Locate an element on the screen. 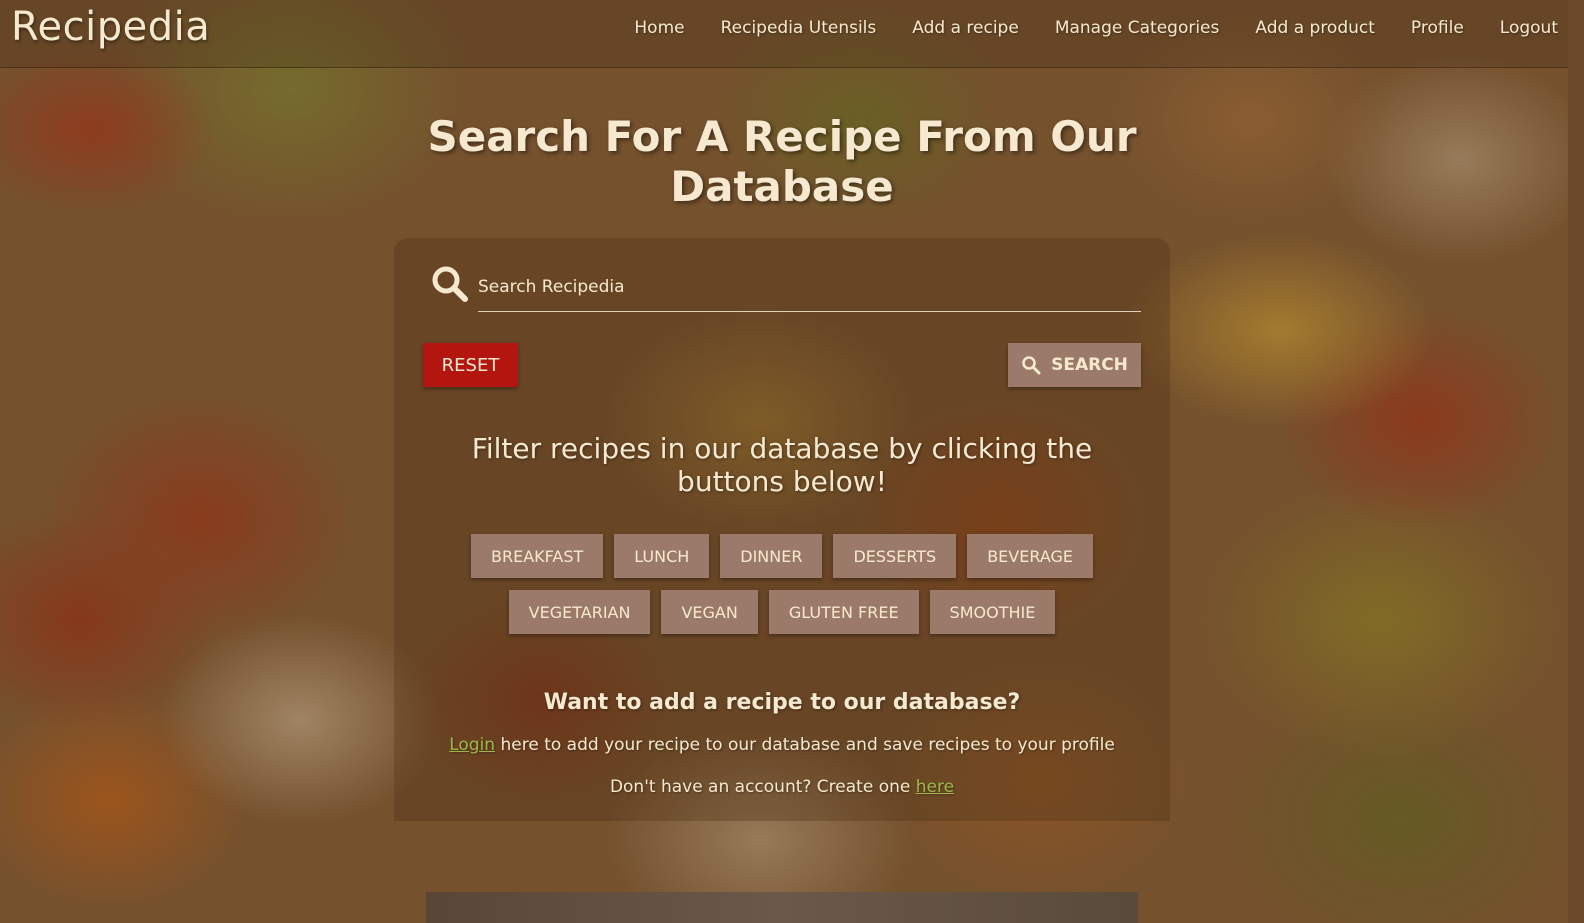 The height and width of the screenshot is (923, 1584). filter-desserts-button: DESSERTS is located at coordinates (895, 556).